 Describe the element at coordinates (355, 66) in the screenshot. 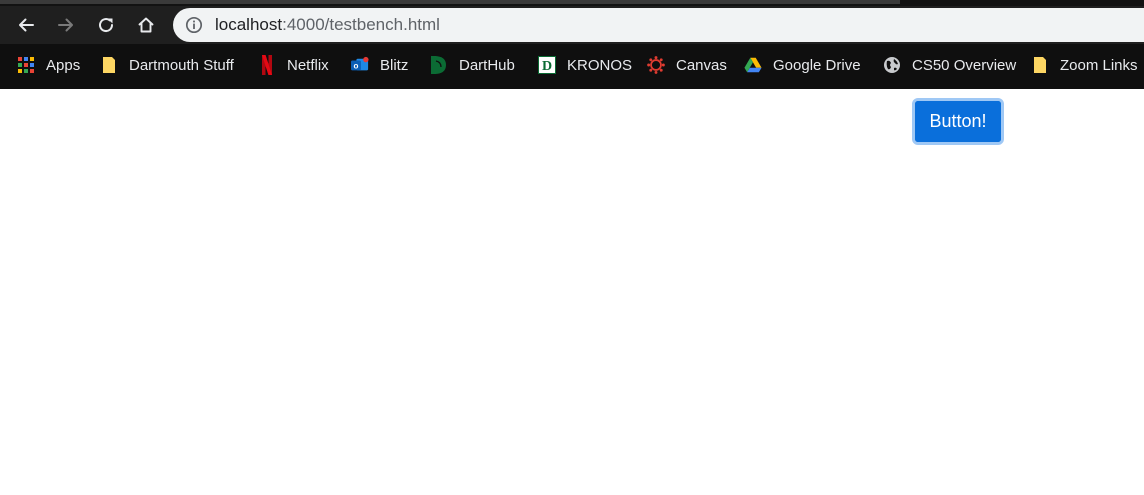

I see `svg-text: o` at that location.